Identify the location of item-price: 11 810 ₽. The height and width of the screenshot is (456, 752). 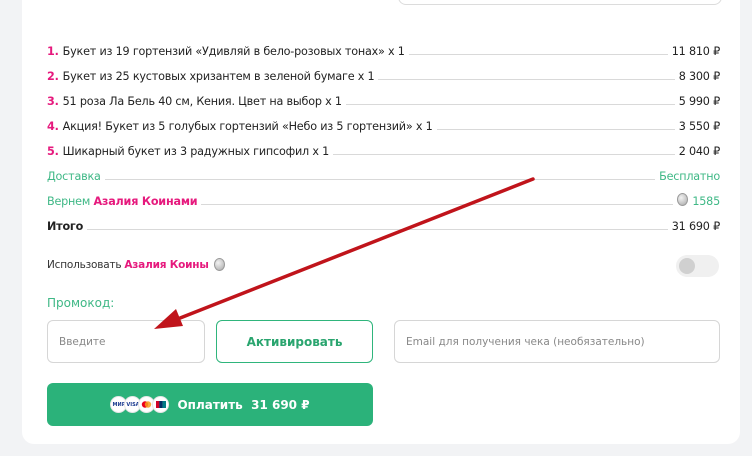
(695, 51).